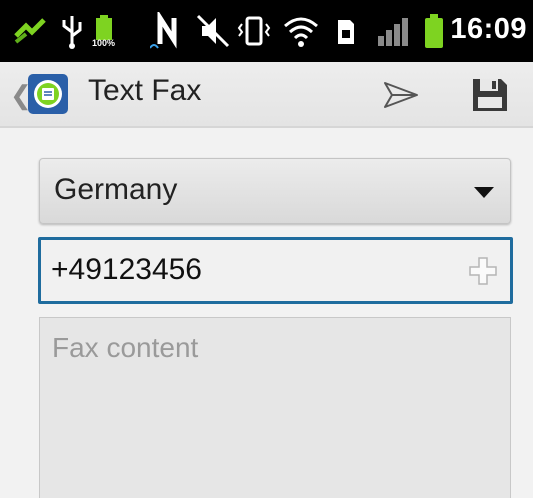 This screenshot has height=498, width=533. I want to click on action-bar: ❮ Text Fax, so click(266, 95).